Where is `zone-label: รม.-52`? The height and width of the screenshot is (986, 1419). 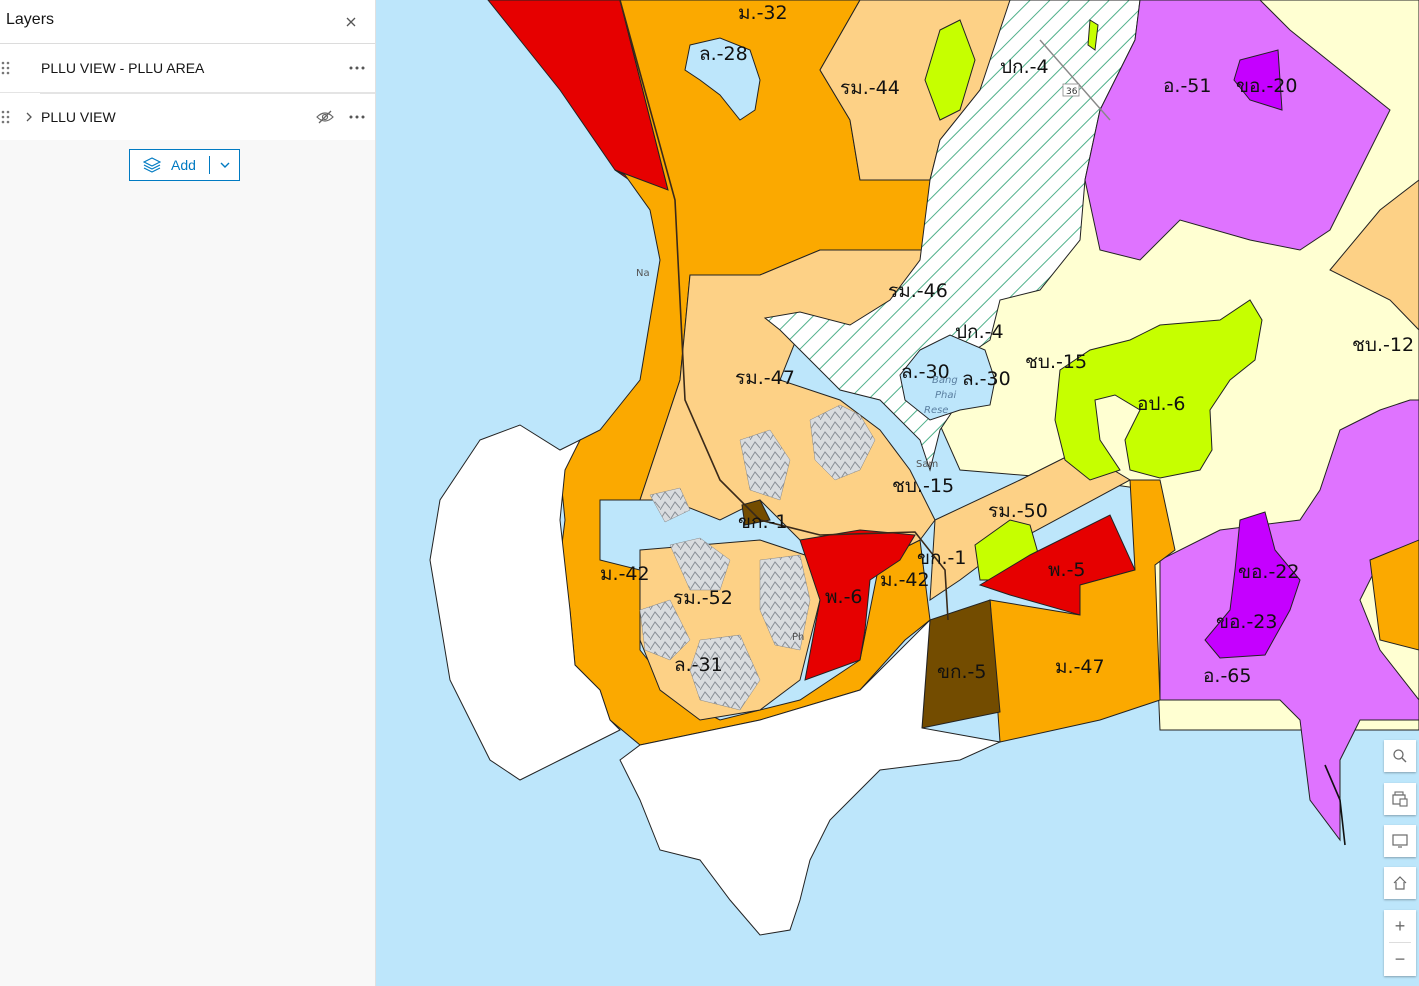 zone-label: รม.-52 is located at coordinates (703, 598).